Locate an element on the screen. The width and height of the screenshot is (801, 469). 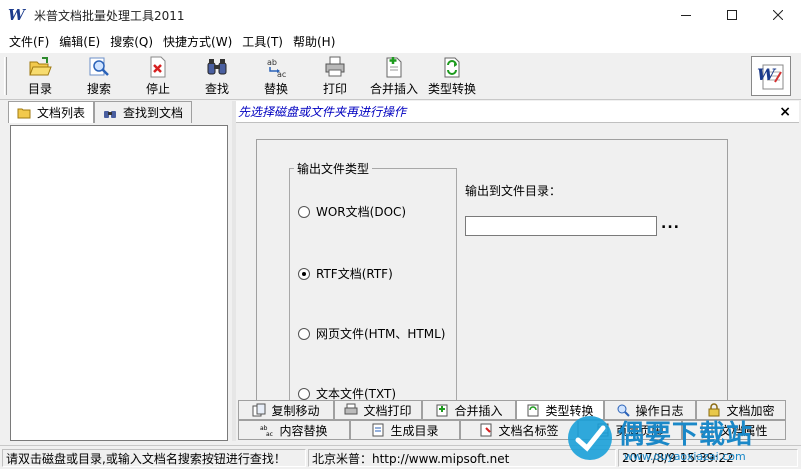
output-dir-input is located at coordinates (561, 226).